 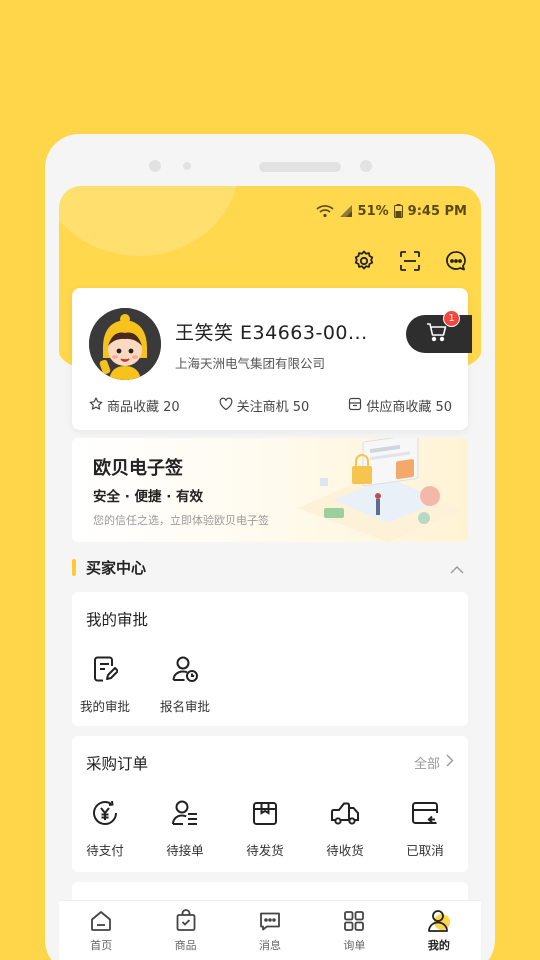 What do you see at coordinates (138, 468) in the screenshot?
I see `banner-title: 欧贝电子签` at bounding box center [138, 468].